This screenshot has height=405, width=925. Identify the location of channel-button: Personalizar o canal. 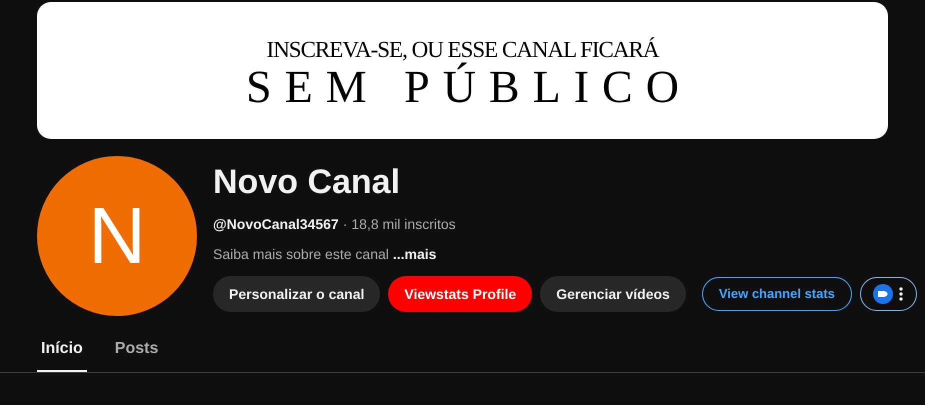
(296, 294).